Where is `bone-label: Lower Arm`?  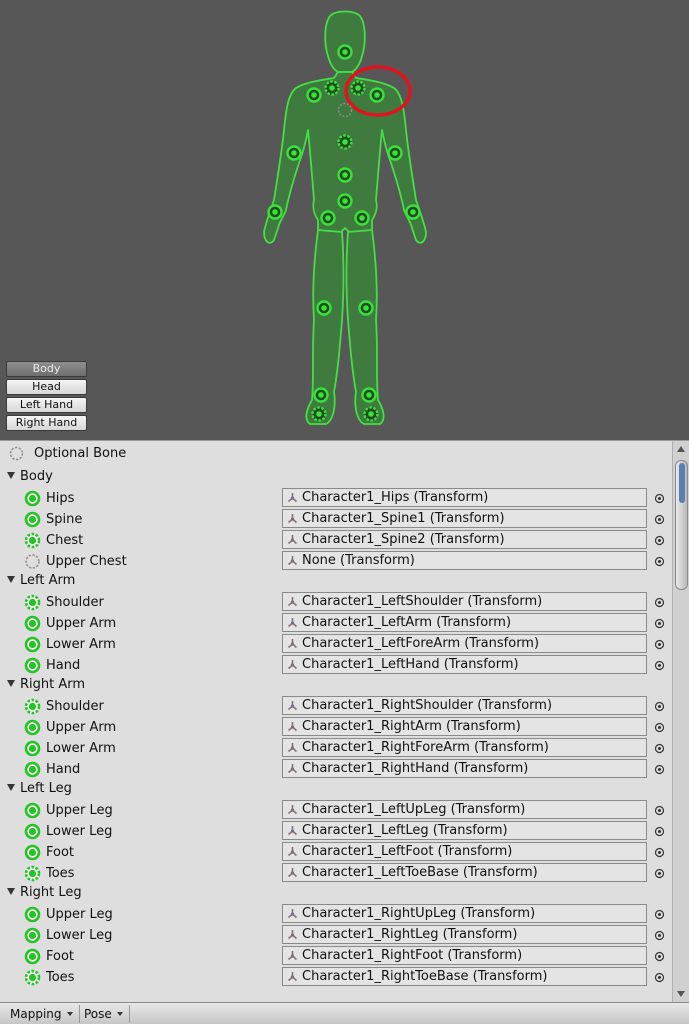 bone-label: Lower Arm is located at coordinates (81, 644).